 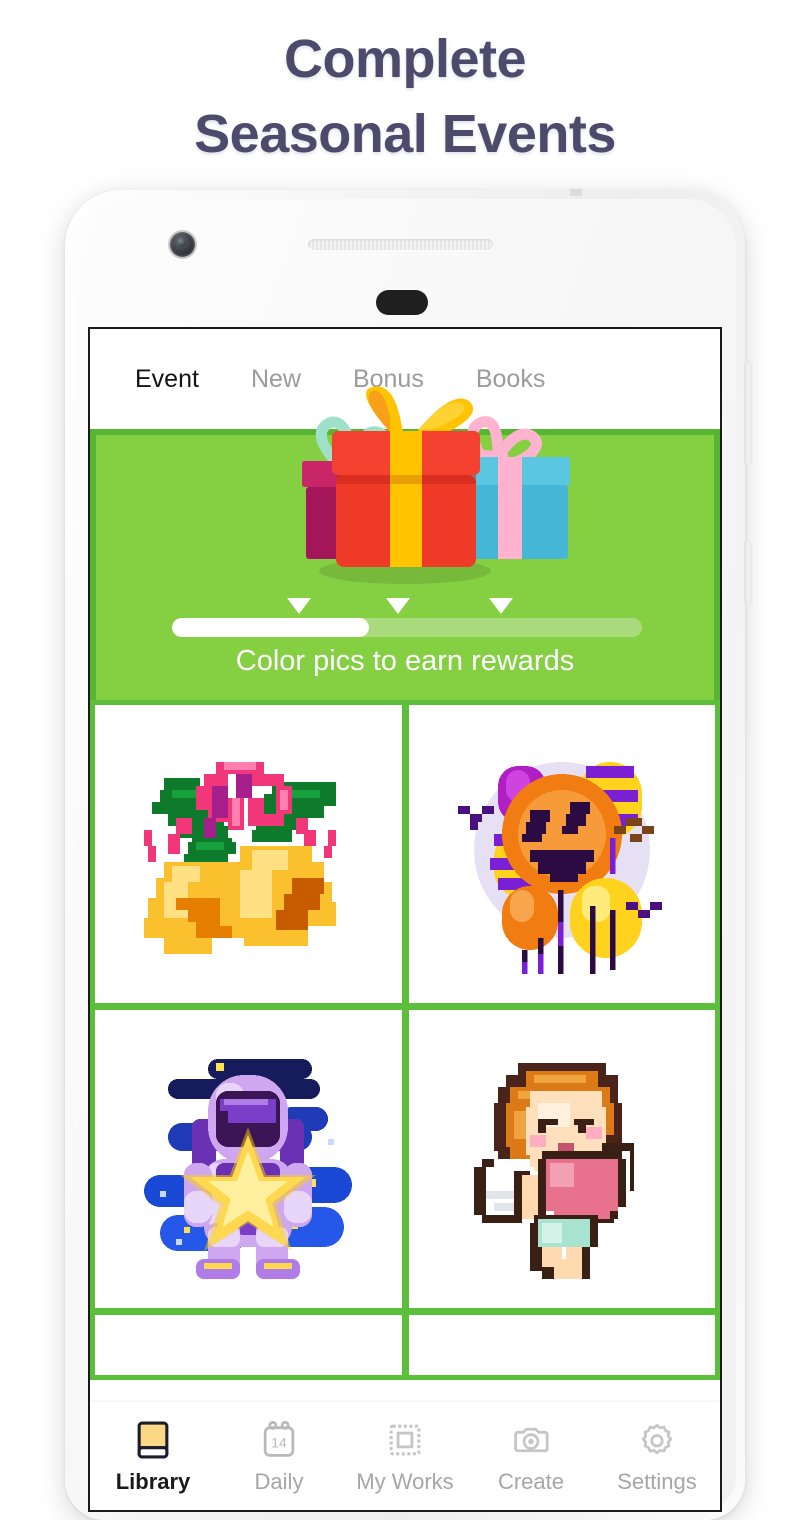 What do you see at coordinates (407, 627) in the screenshot?
I see `progress-track` at bounding box center [407, 627].